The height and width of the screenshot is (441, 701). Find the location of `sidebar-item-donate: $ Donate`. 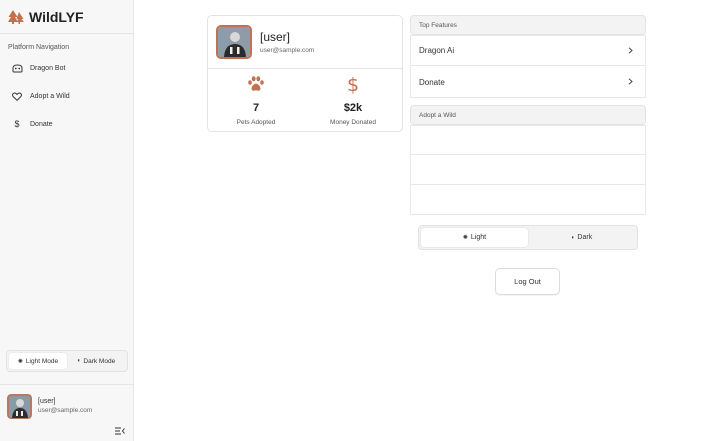

sidebar-item-donate: $ Donate is located at coordinates (66, 124).